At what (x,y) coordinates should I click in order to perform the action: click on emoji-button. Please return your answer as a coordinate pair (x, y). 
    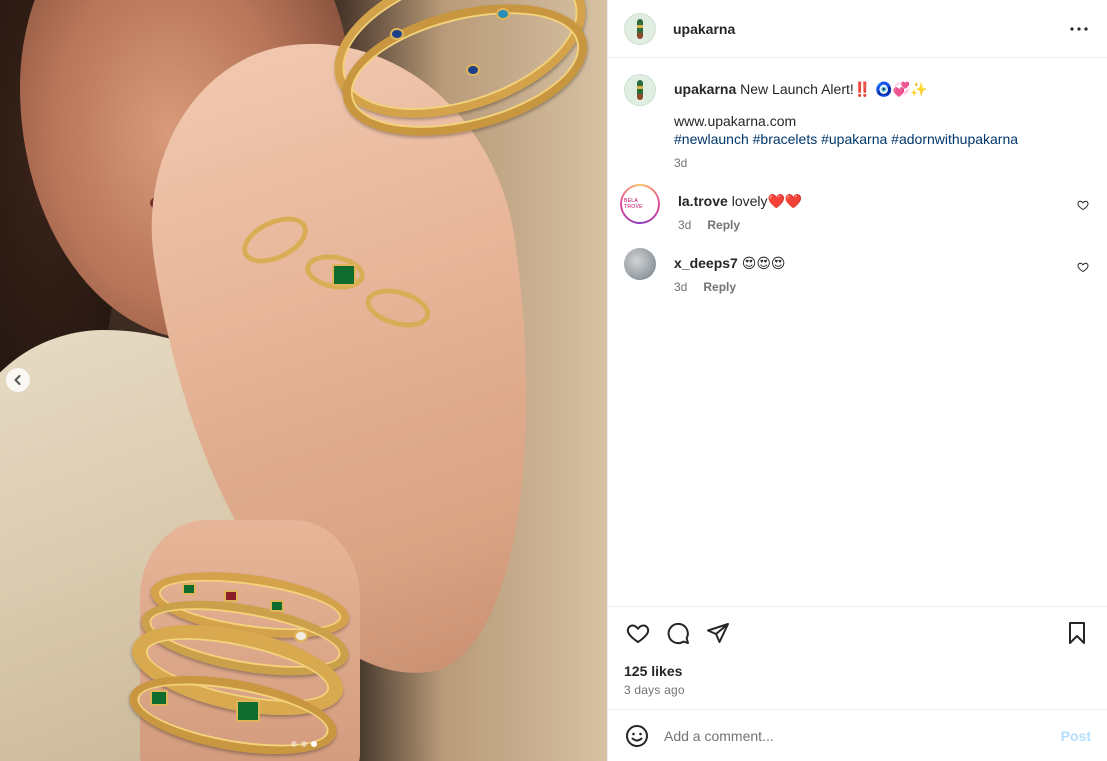
    Looking at the image, I should click on (637, 736).